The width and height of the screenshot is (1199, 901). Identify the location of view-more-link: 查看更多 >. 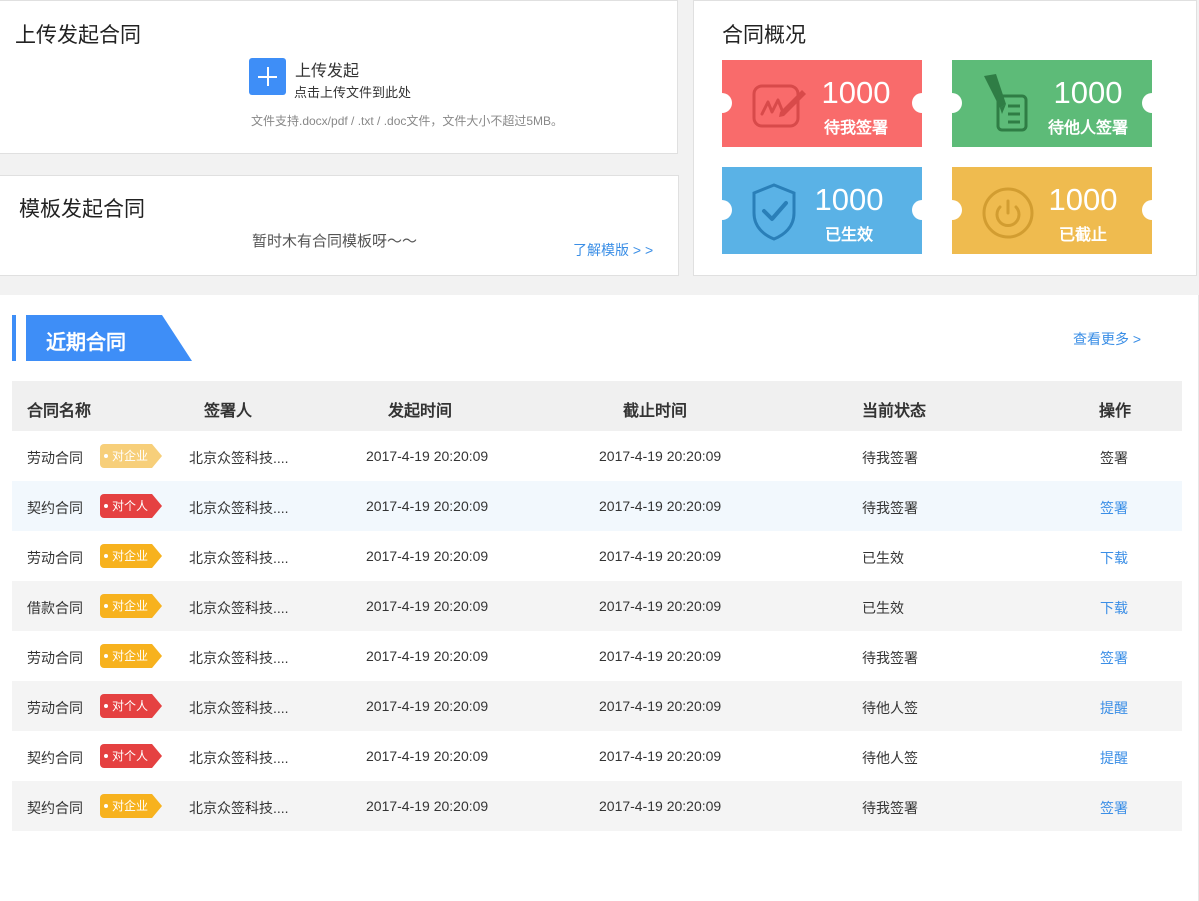
(1107, 339).